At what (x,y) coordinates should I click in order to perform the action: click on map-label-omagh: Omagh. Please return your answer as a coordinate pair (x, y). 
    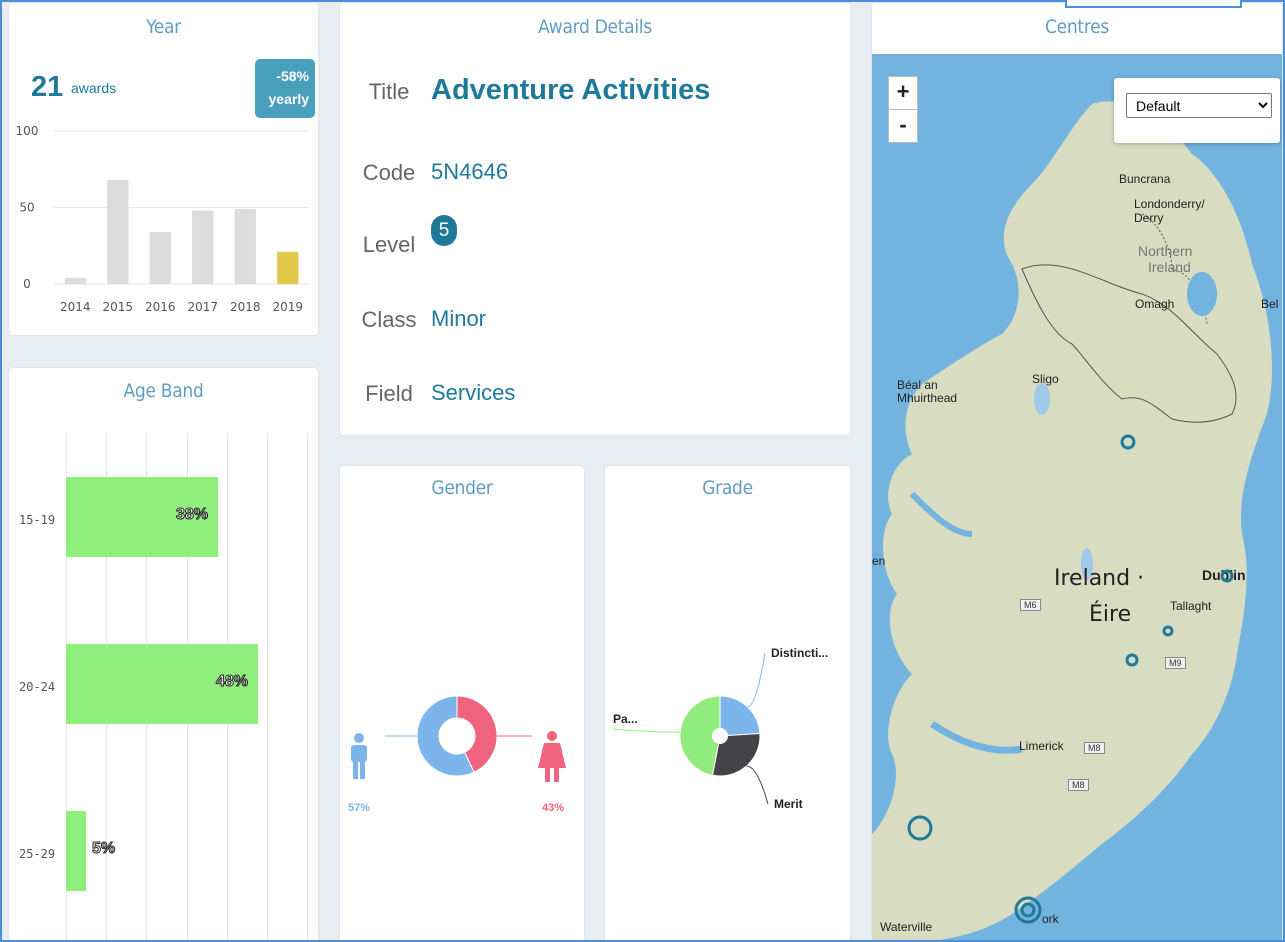
    Looking at the image, I should click on (1155, 304).